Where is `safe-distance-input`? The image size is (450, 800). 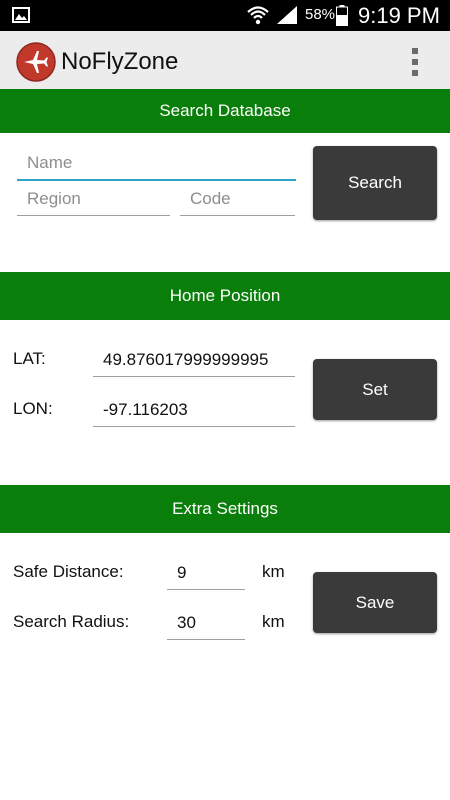 safe-distance-input is located at coordinates (206, 573).